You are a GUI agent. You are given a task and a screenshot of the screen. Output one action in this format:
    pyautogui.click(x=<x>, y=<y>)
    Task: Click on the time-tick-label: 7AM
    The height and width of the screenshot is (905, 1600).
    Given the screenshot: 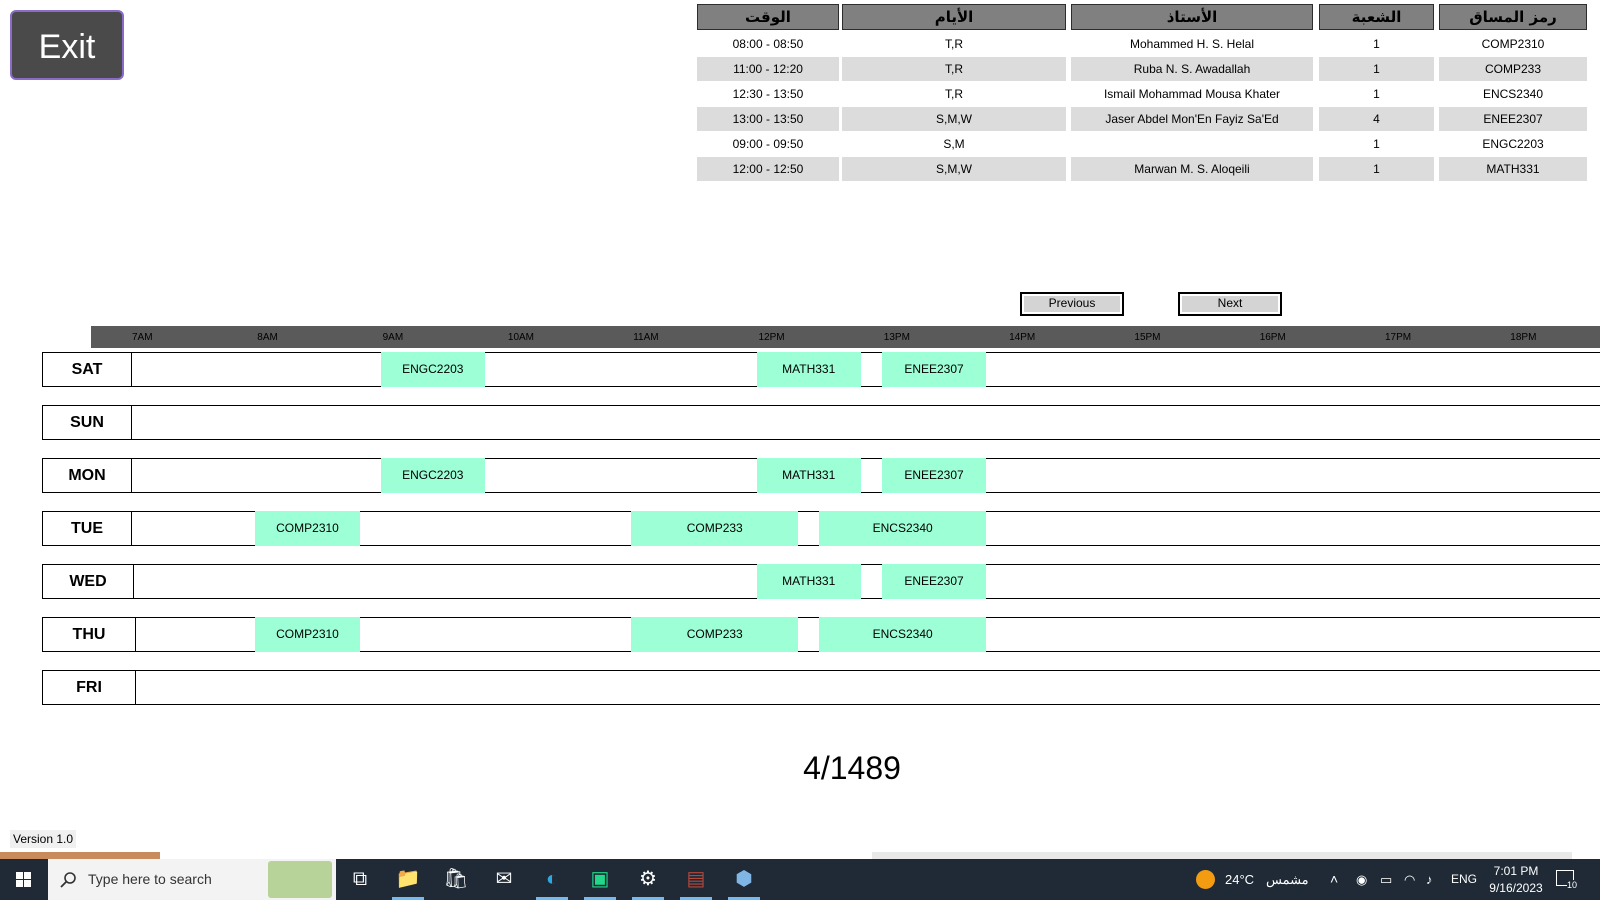 What is the action you would take?
    pyautogui.click(x=142, y=337)
    